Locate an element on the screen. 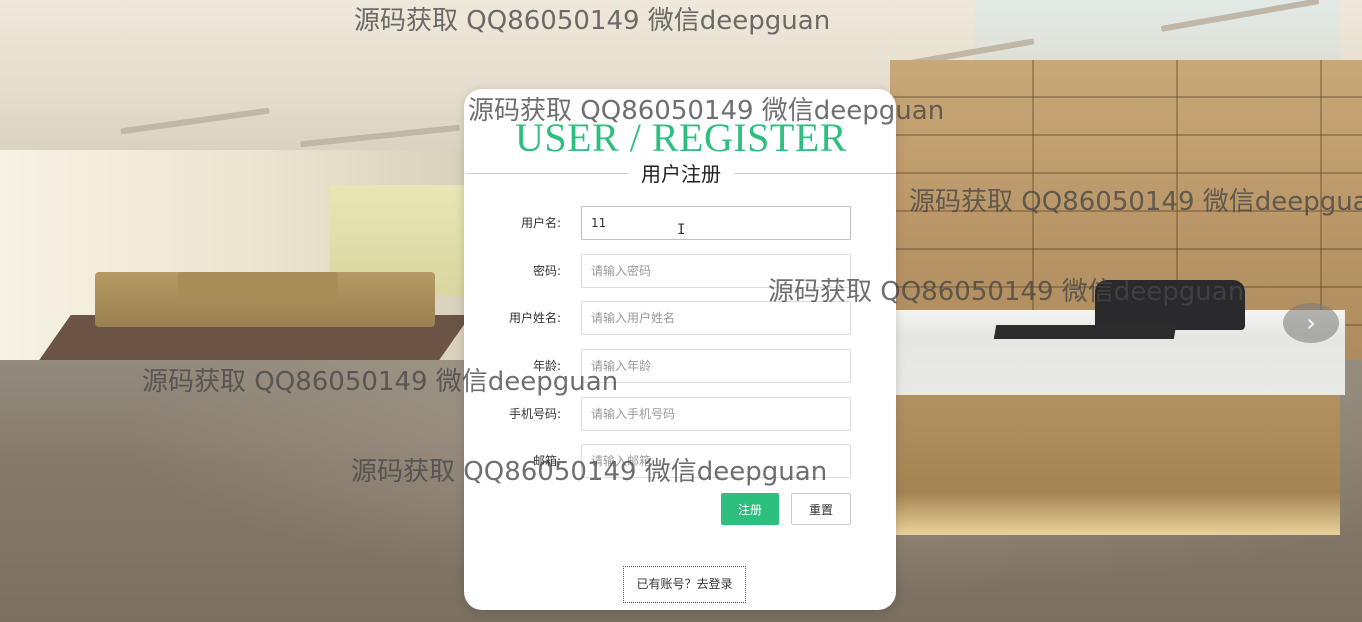  office-chair is located at coordinates (1170, 305).